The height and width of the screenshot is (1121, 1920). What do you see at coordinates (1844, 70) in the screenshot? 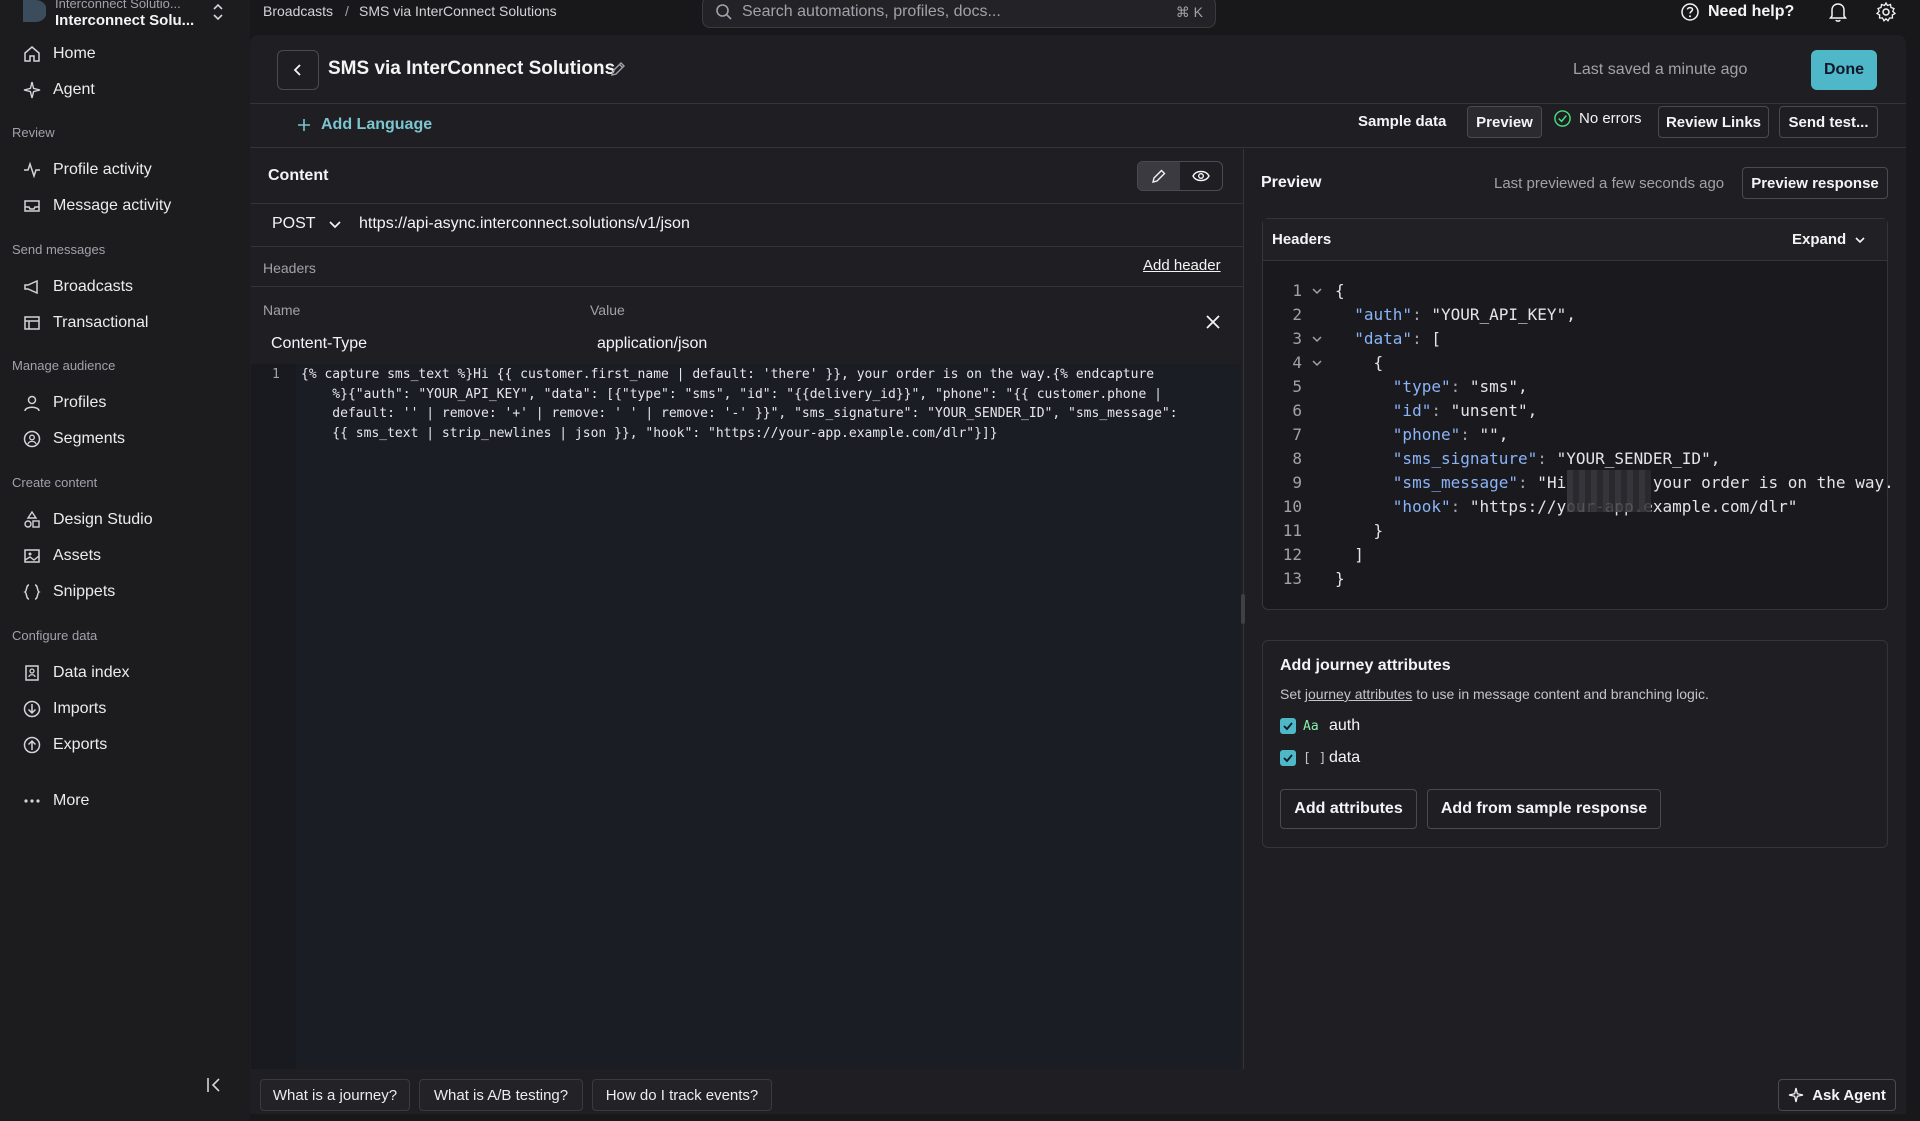
I see `done-button: Done` at bounding box center [1844, 70].